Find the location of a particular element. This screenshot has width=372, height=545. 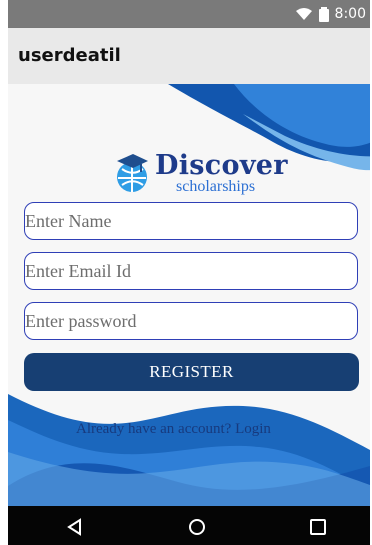

discover-scholarships-logo: Discover scholarships is located at coordinates (200, 174).